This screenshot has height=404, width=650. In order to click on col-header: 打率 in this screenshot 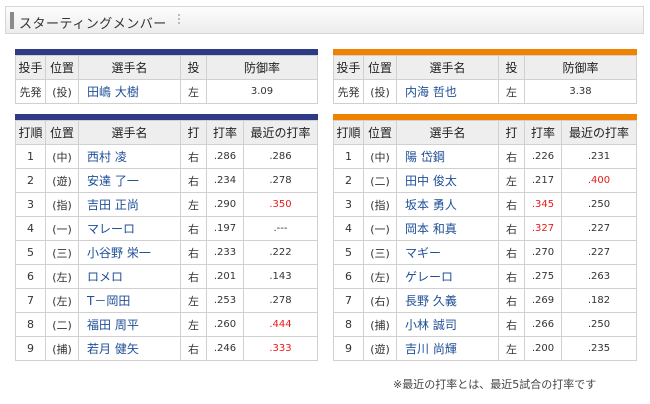, I will do `click(225, 132)`.